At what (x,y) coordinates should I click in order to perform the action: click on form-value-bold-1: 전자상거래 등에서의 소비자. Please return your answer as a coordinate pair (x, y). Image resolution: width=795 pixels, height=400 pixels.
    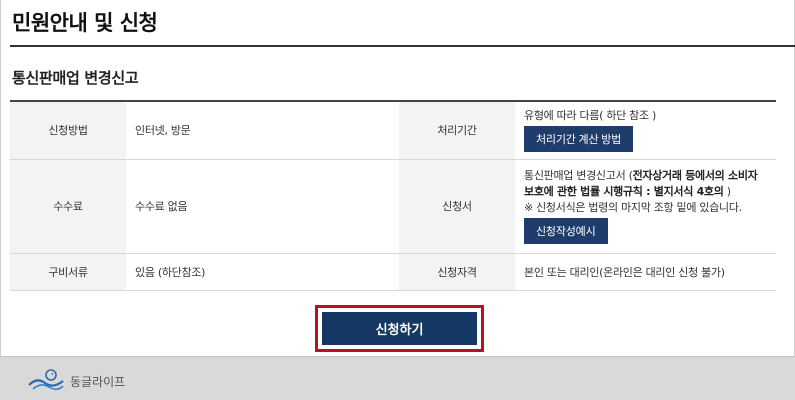
    Looking at the image, I should click on (695, 175).